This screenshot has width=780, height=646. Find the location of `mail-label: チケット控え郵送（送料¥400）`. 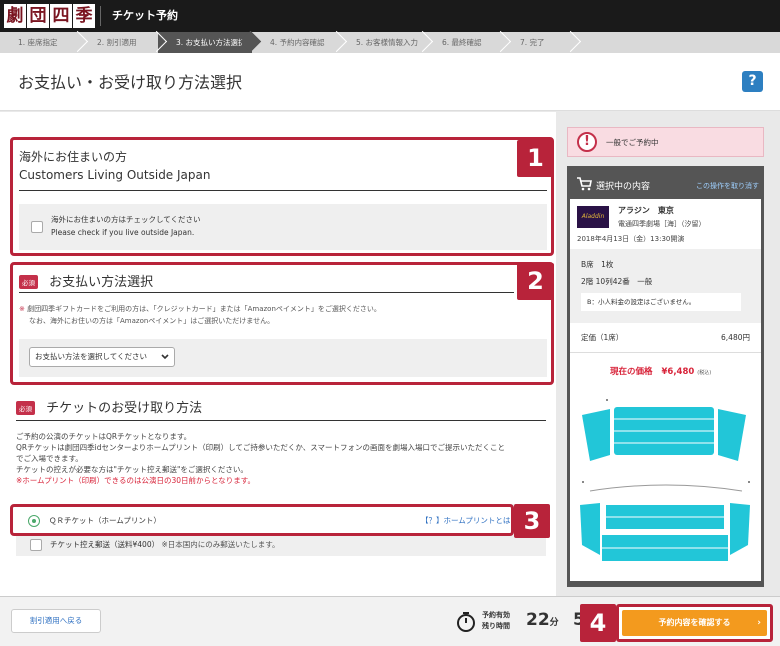

mail-label: チケット控え郵送（送料¥400） is located at coordinates (105, 544).